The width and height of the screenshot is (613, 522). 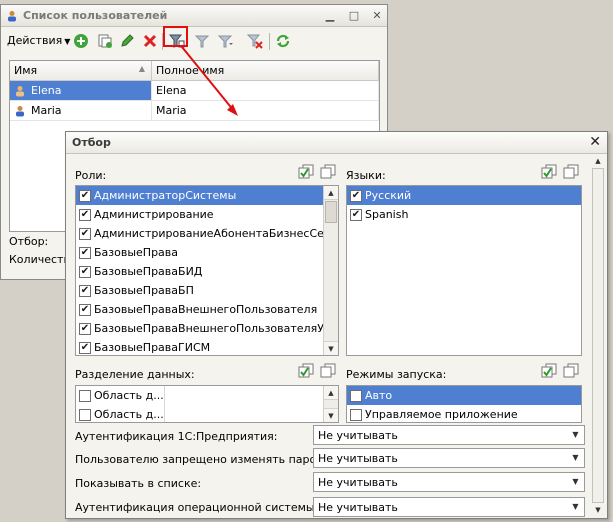 What do you see at coordinates (255, 41) in the screenshot?
I see `clear-filter-icon` at bounding box center [255, 41].